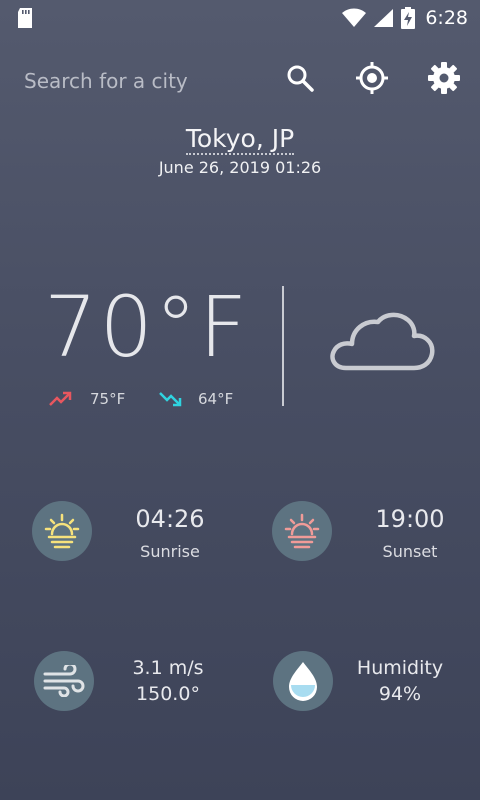 The image size is (480, 800). Describe the element at coordinates (25, 20) in the screenshot. I see `sd-card-icon` at that location.